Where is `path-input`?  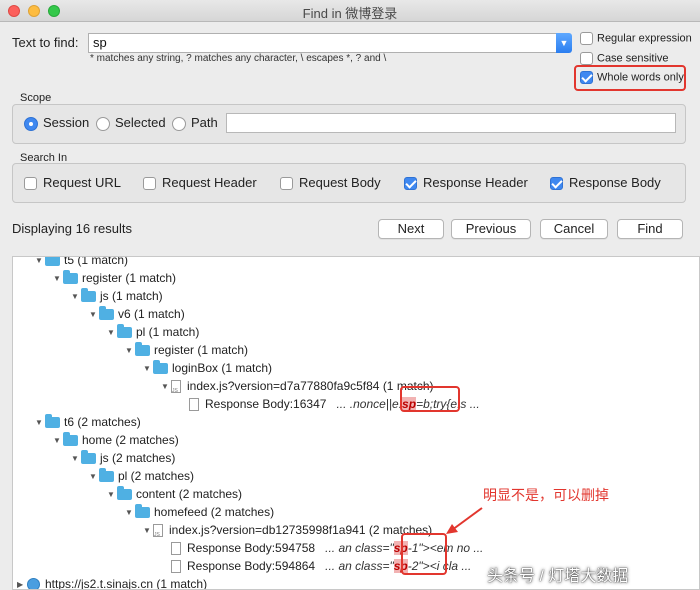
path-input is located at coordinates (451, 123).